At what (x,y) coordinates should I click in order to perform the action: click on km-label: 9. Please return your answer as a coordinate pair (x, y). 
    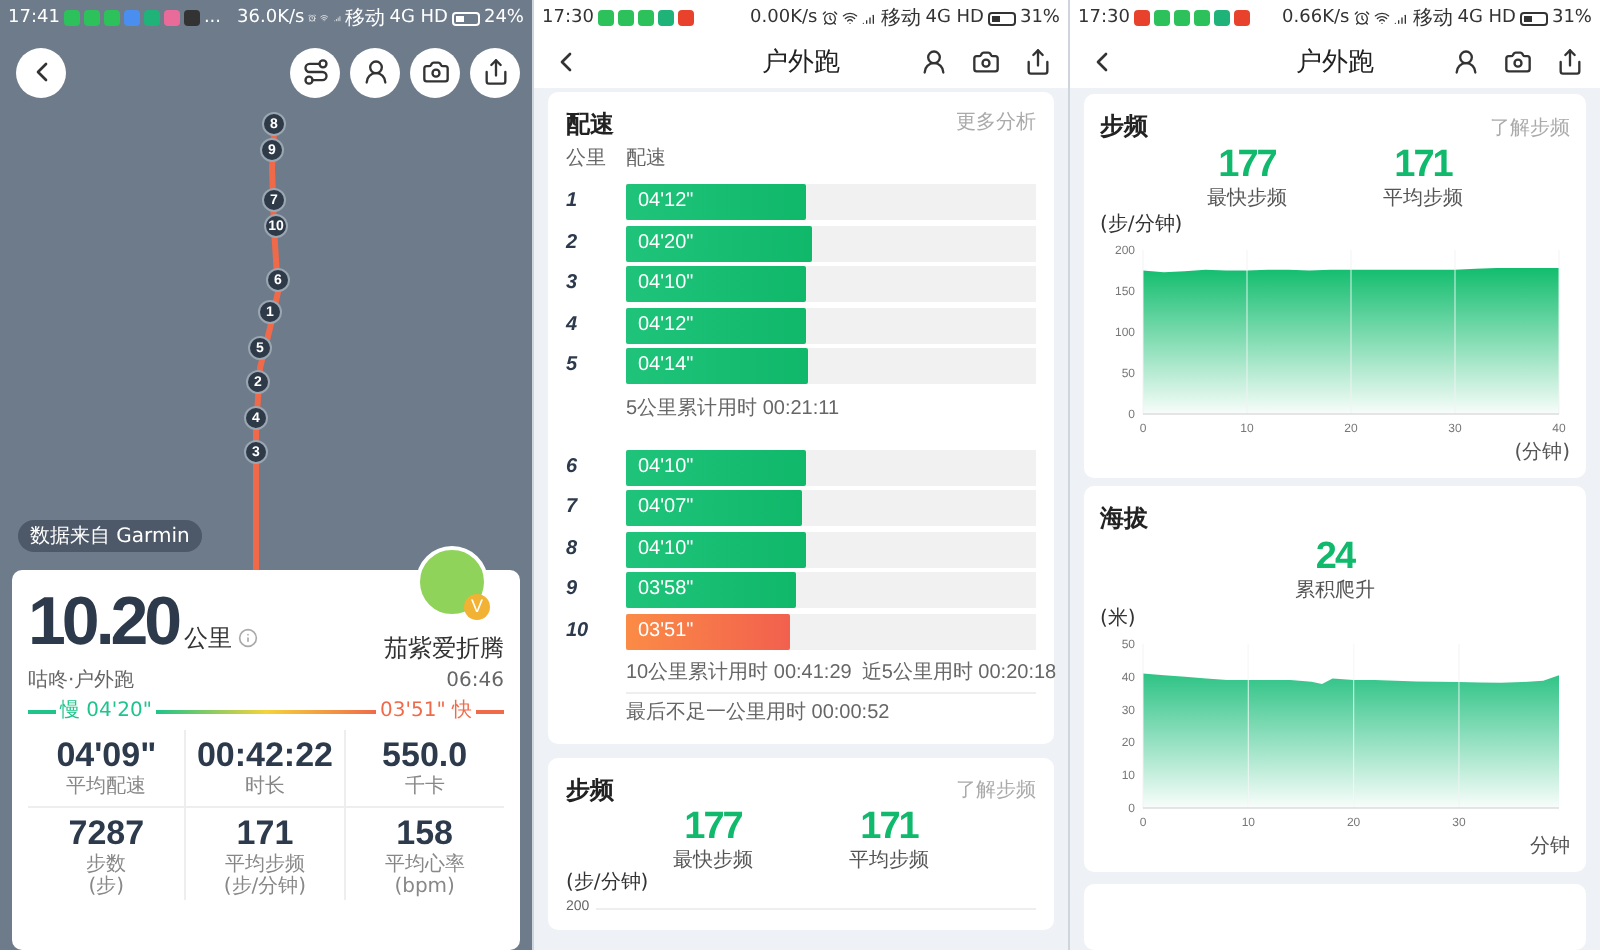
    Looking at the image, I should click on (573, 590).